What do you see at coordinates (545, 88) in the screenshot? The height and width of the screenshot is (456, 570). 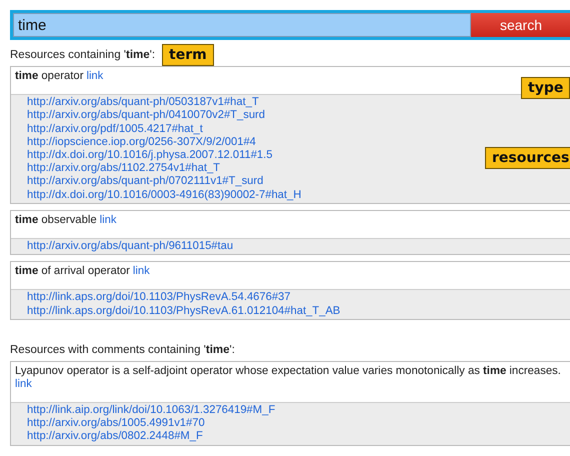 I see `annotation-callout: type` at bounding box center [545, 88].